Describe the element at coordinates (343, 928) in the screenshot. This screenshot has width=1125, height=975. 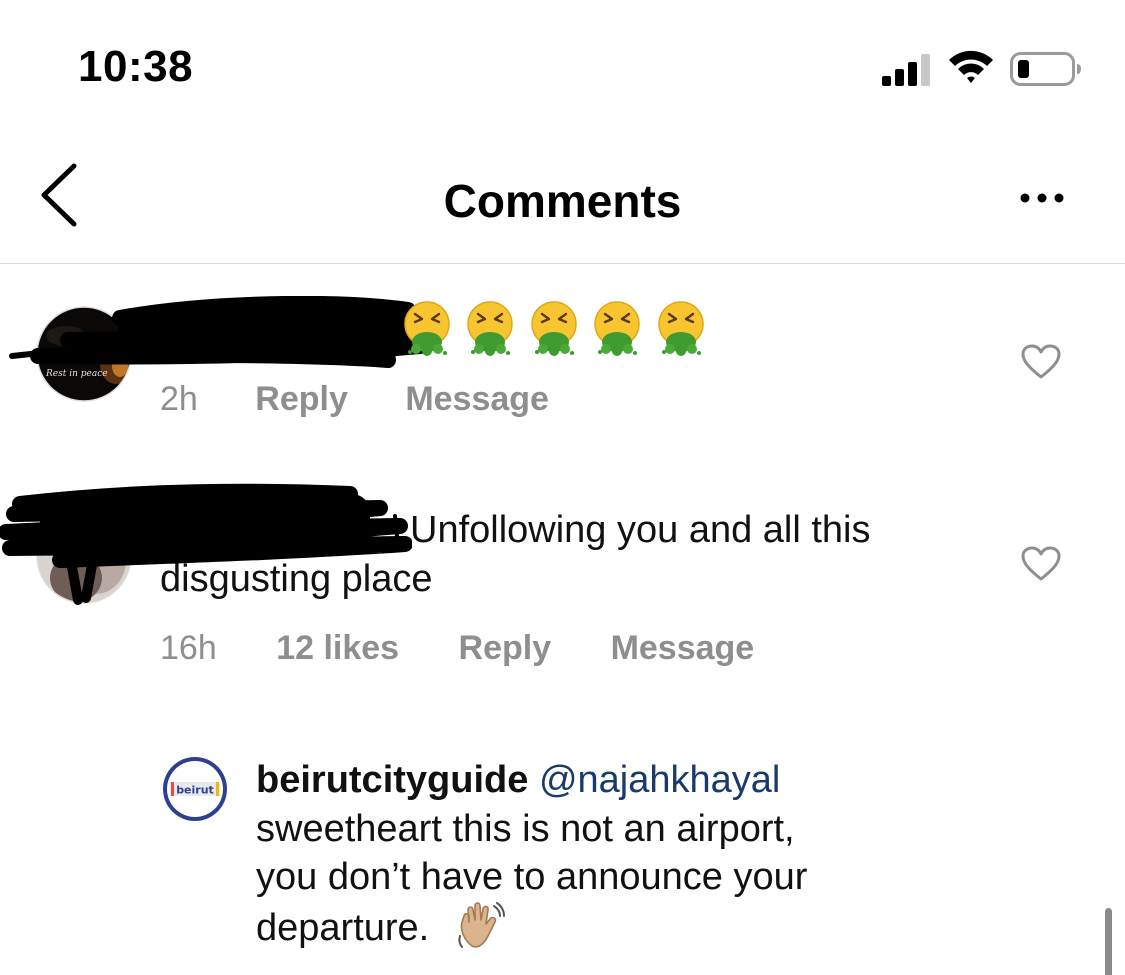
I see `reply-text-last: departure.` at that location.